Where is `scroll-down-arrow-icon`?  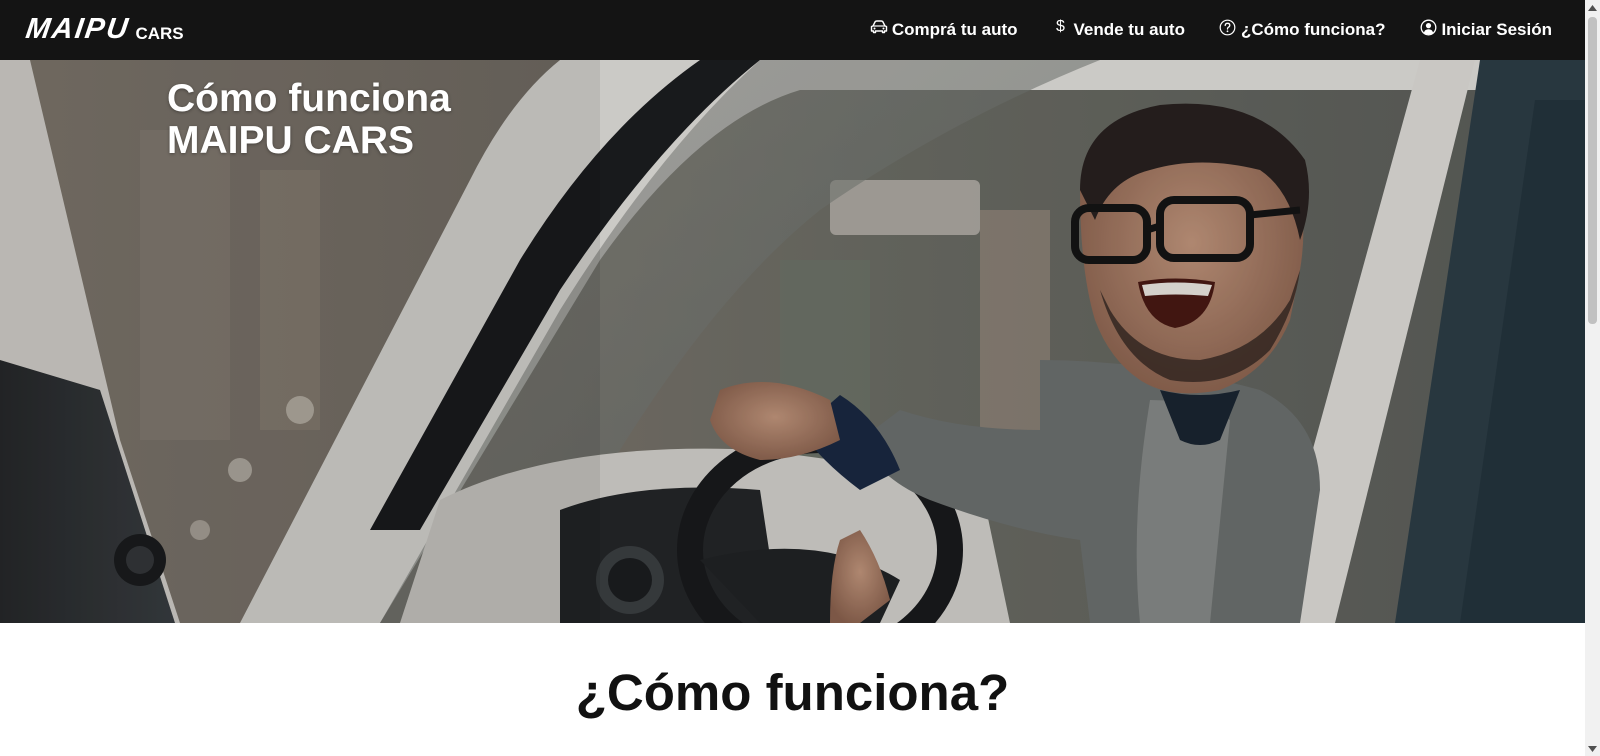 scroll-down-arrow-icon is located at coordinates (1592, 748).